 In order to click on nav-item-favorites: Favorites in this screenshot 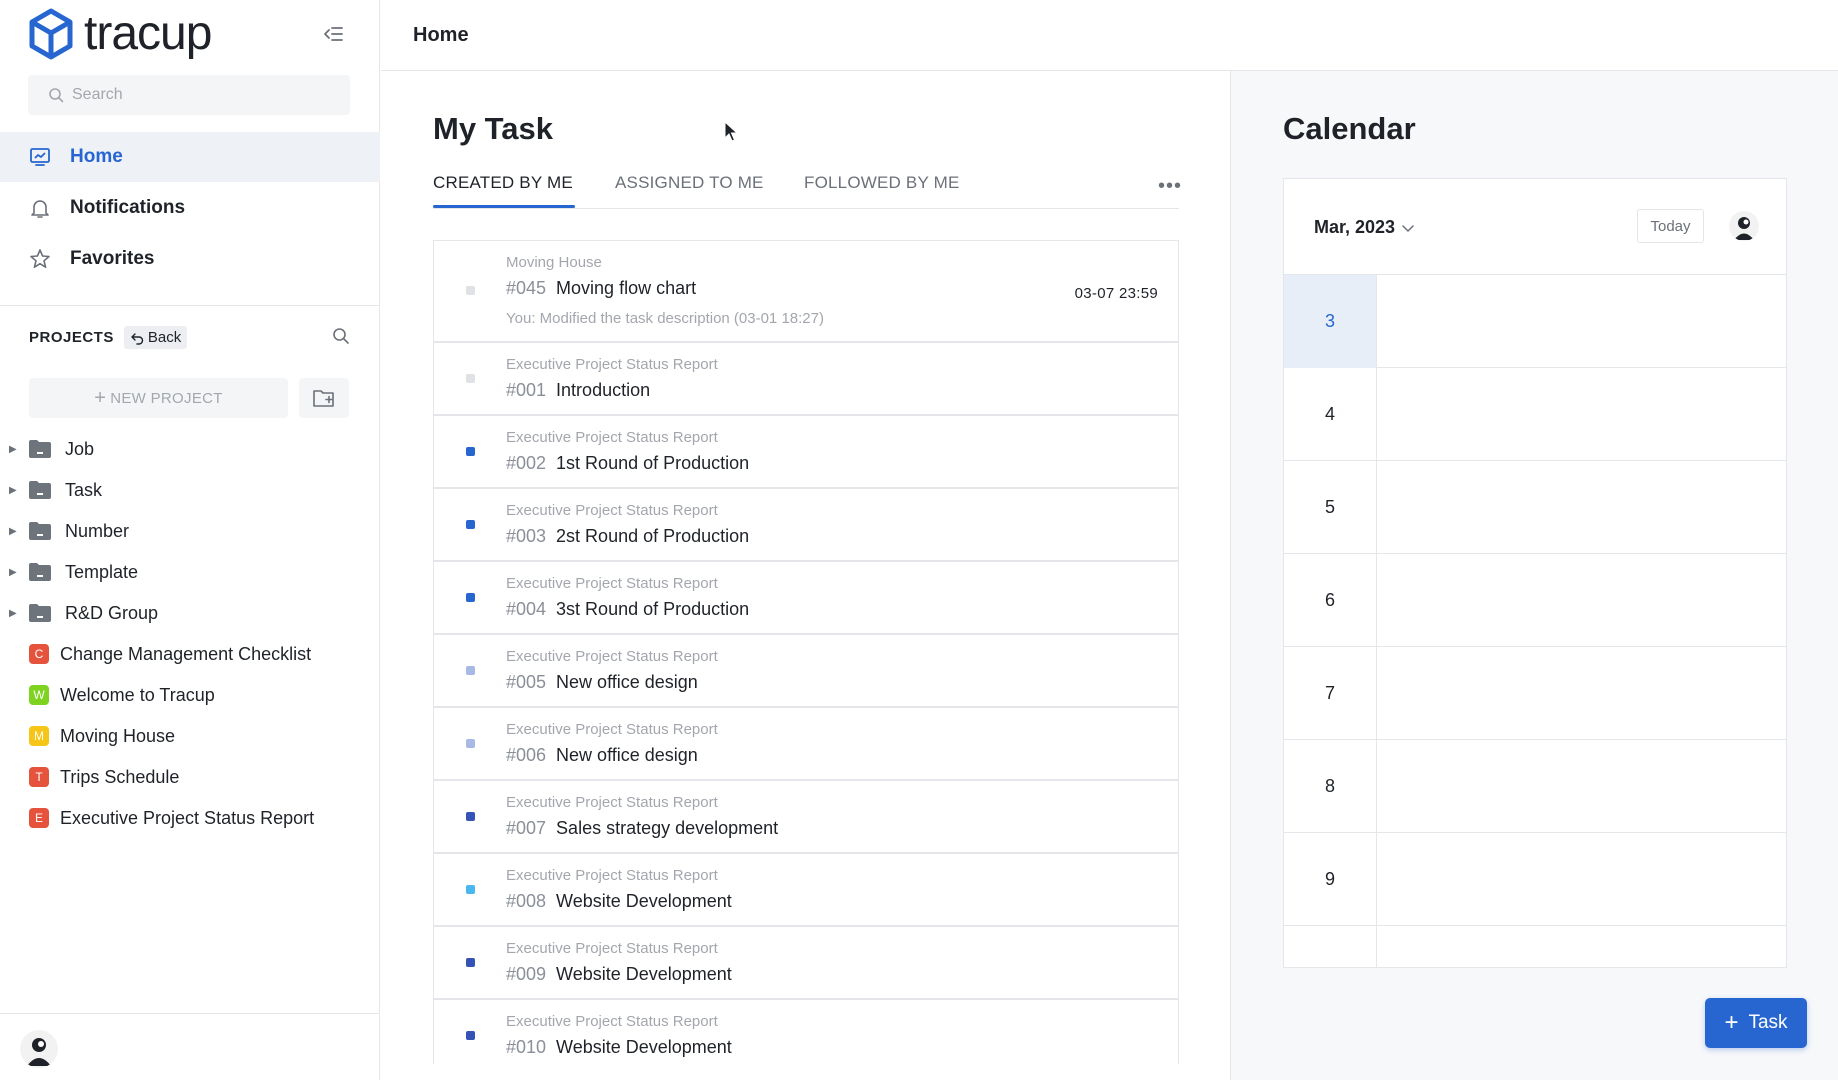, I will do `click(190, 259)`.